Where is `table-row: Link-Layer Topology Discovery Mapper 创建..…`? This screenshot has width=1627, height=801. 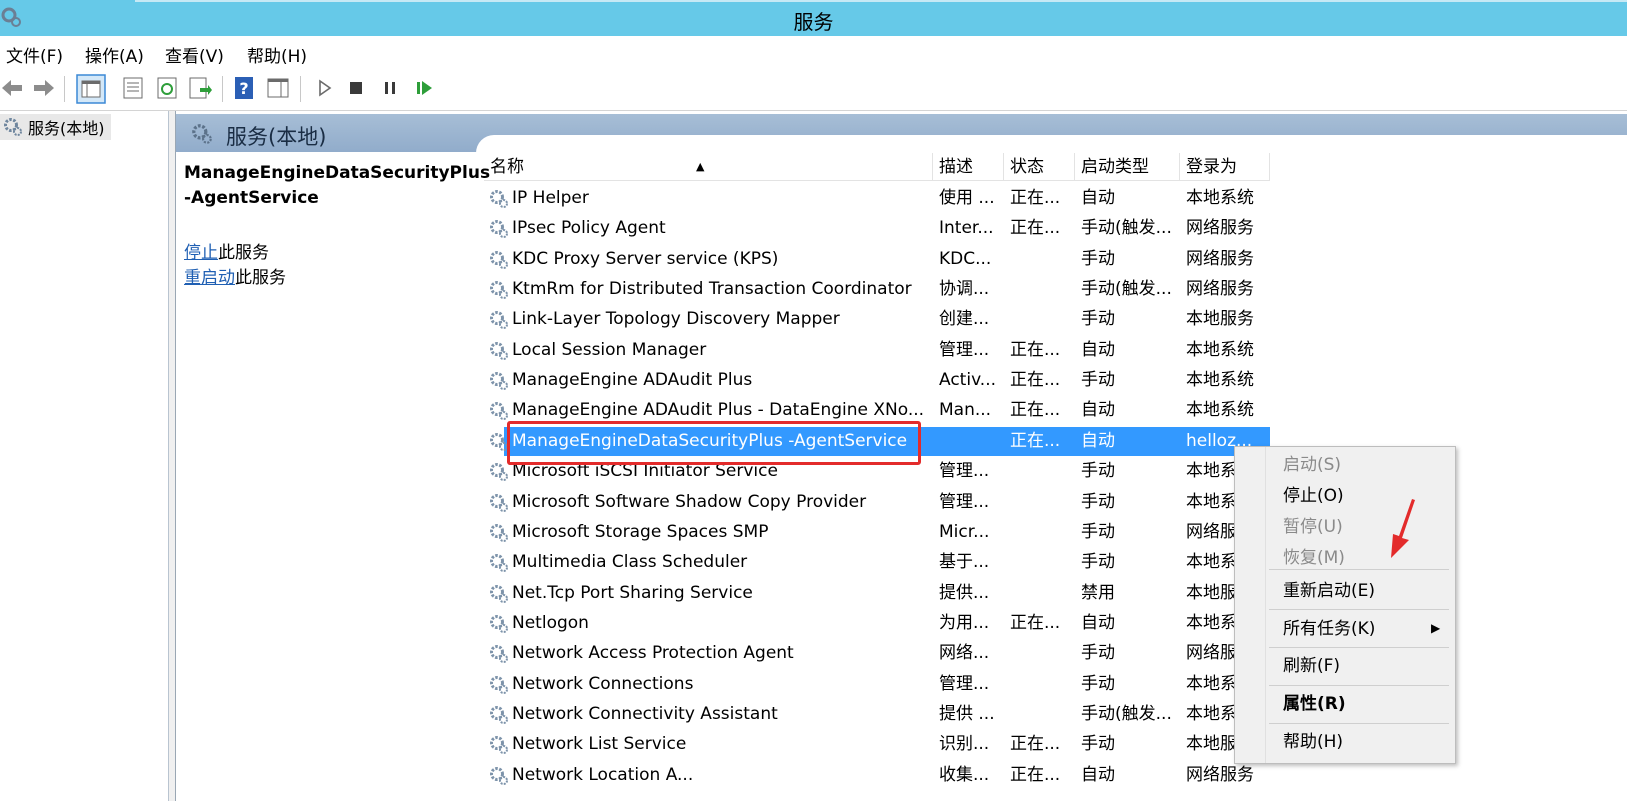 table-row: Link-Layer Topology Discovery Mapper 创建..… is located at coordinates (1055, 319).